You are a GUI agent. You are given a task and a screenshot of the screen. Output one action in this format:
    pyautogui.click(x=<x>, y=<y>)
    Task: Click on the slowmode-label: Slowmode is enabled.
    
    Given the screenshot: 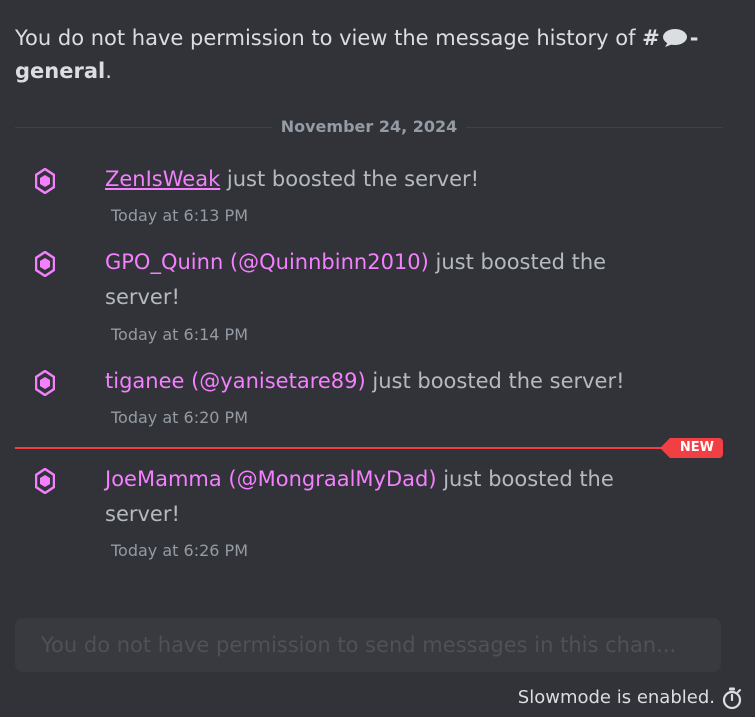 What is the action you would take?
    pyautogui.click(x=616, y=697)
    